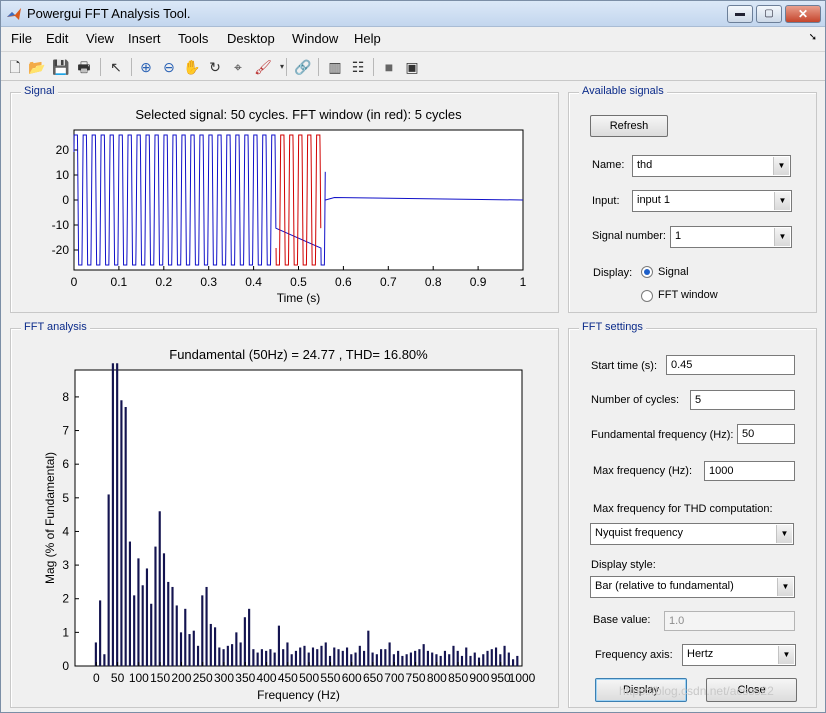 This screenshot has height=713, width=826. Describe the element at coordinates (139, 678) in the screenshot. I see `x-tick-label: 100` at that location.